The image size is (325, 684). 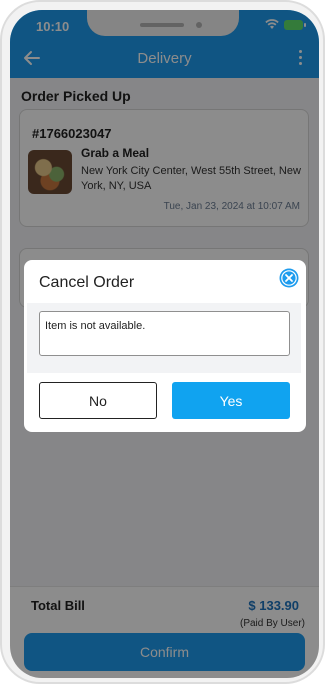 I want to click on close-circle-icon, so click(x=289, y=278).